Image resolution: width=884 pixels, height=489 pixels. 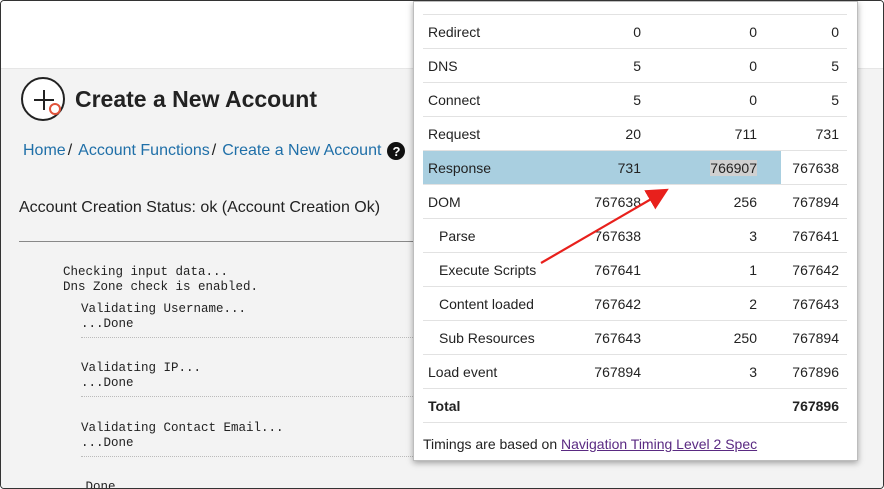 What do you see at coordinates (55, 109) in the screenshot?
I see `user-badge-icon` at bounding box center [55, 109].